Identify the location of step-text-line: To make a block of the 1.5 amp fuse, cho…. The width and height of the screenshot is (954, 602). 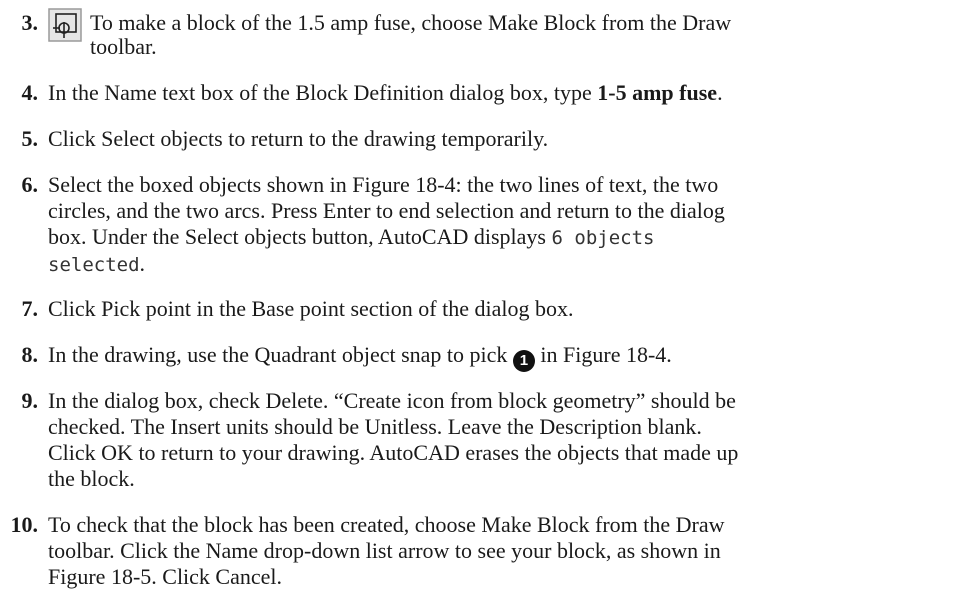
(411, 22).